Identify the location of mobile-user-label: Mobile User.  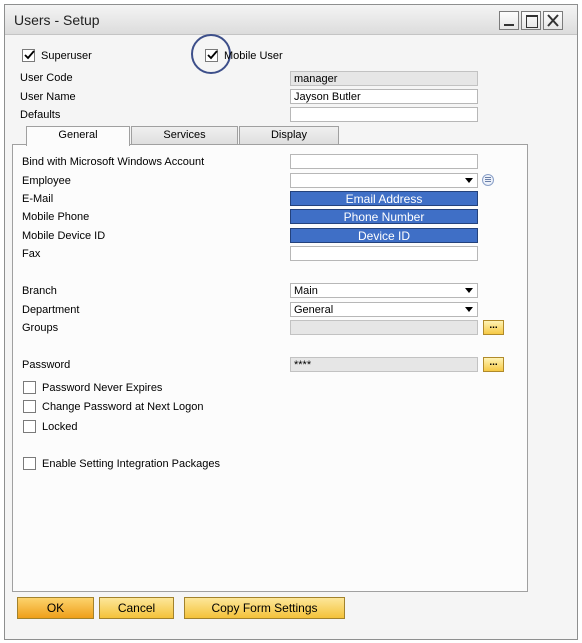
(253, 56).